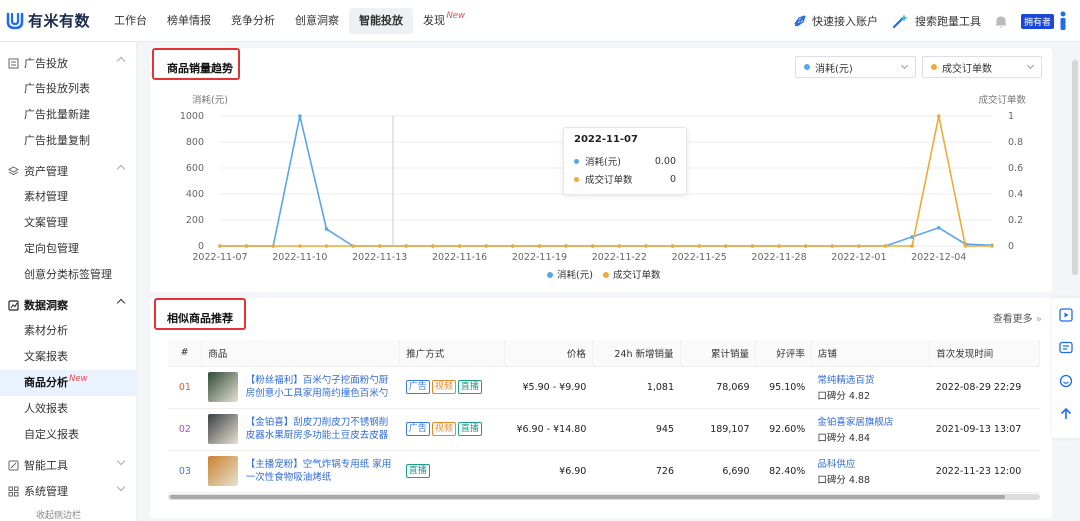  What do you see at coordinates (900, 21) in the screenshot?
I see `magic-wand-icon` at bounding box center [900, 21].